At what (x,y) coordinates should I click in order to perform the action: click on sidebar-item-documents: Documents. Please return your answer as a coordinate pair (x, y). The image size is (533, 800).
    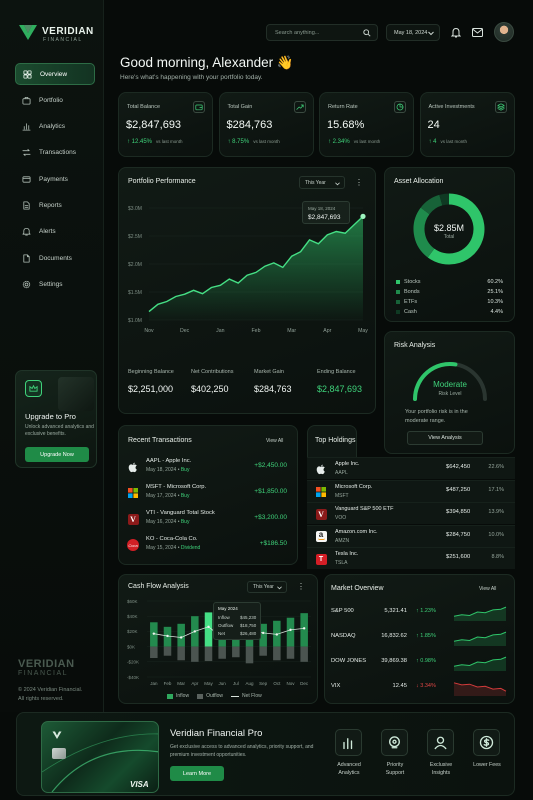
    Looking at the image, I should click on (55, 258).